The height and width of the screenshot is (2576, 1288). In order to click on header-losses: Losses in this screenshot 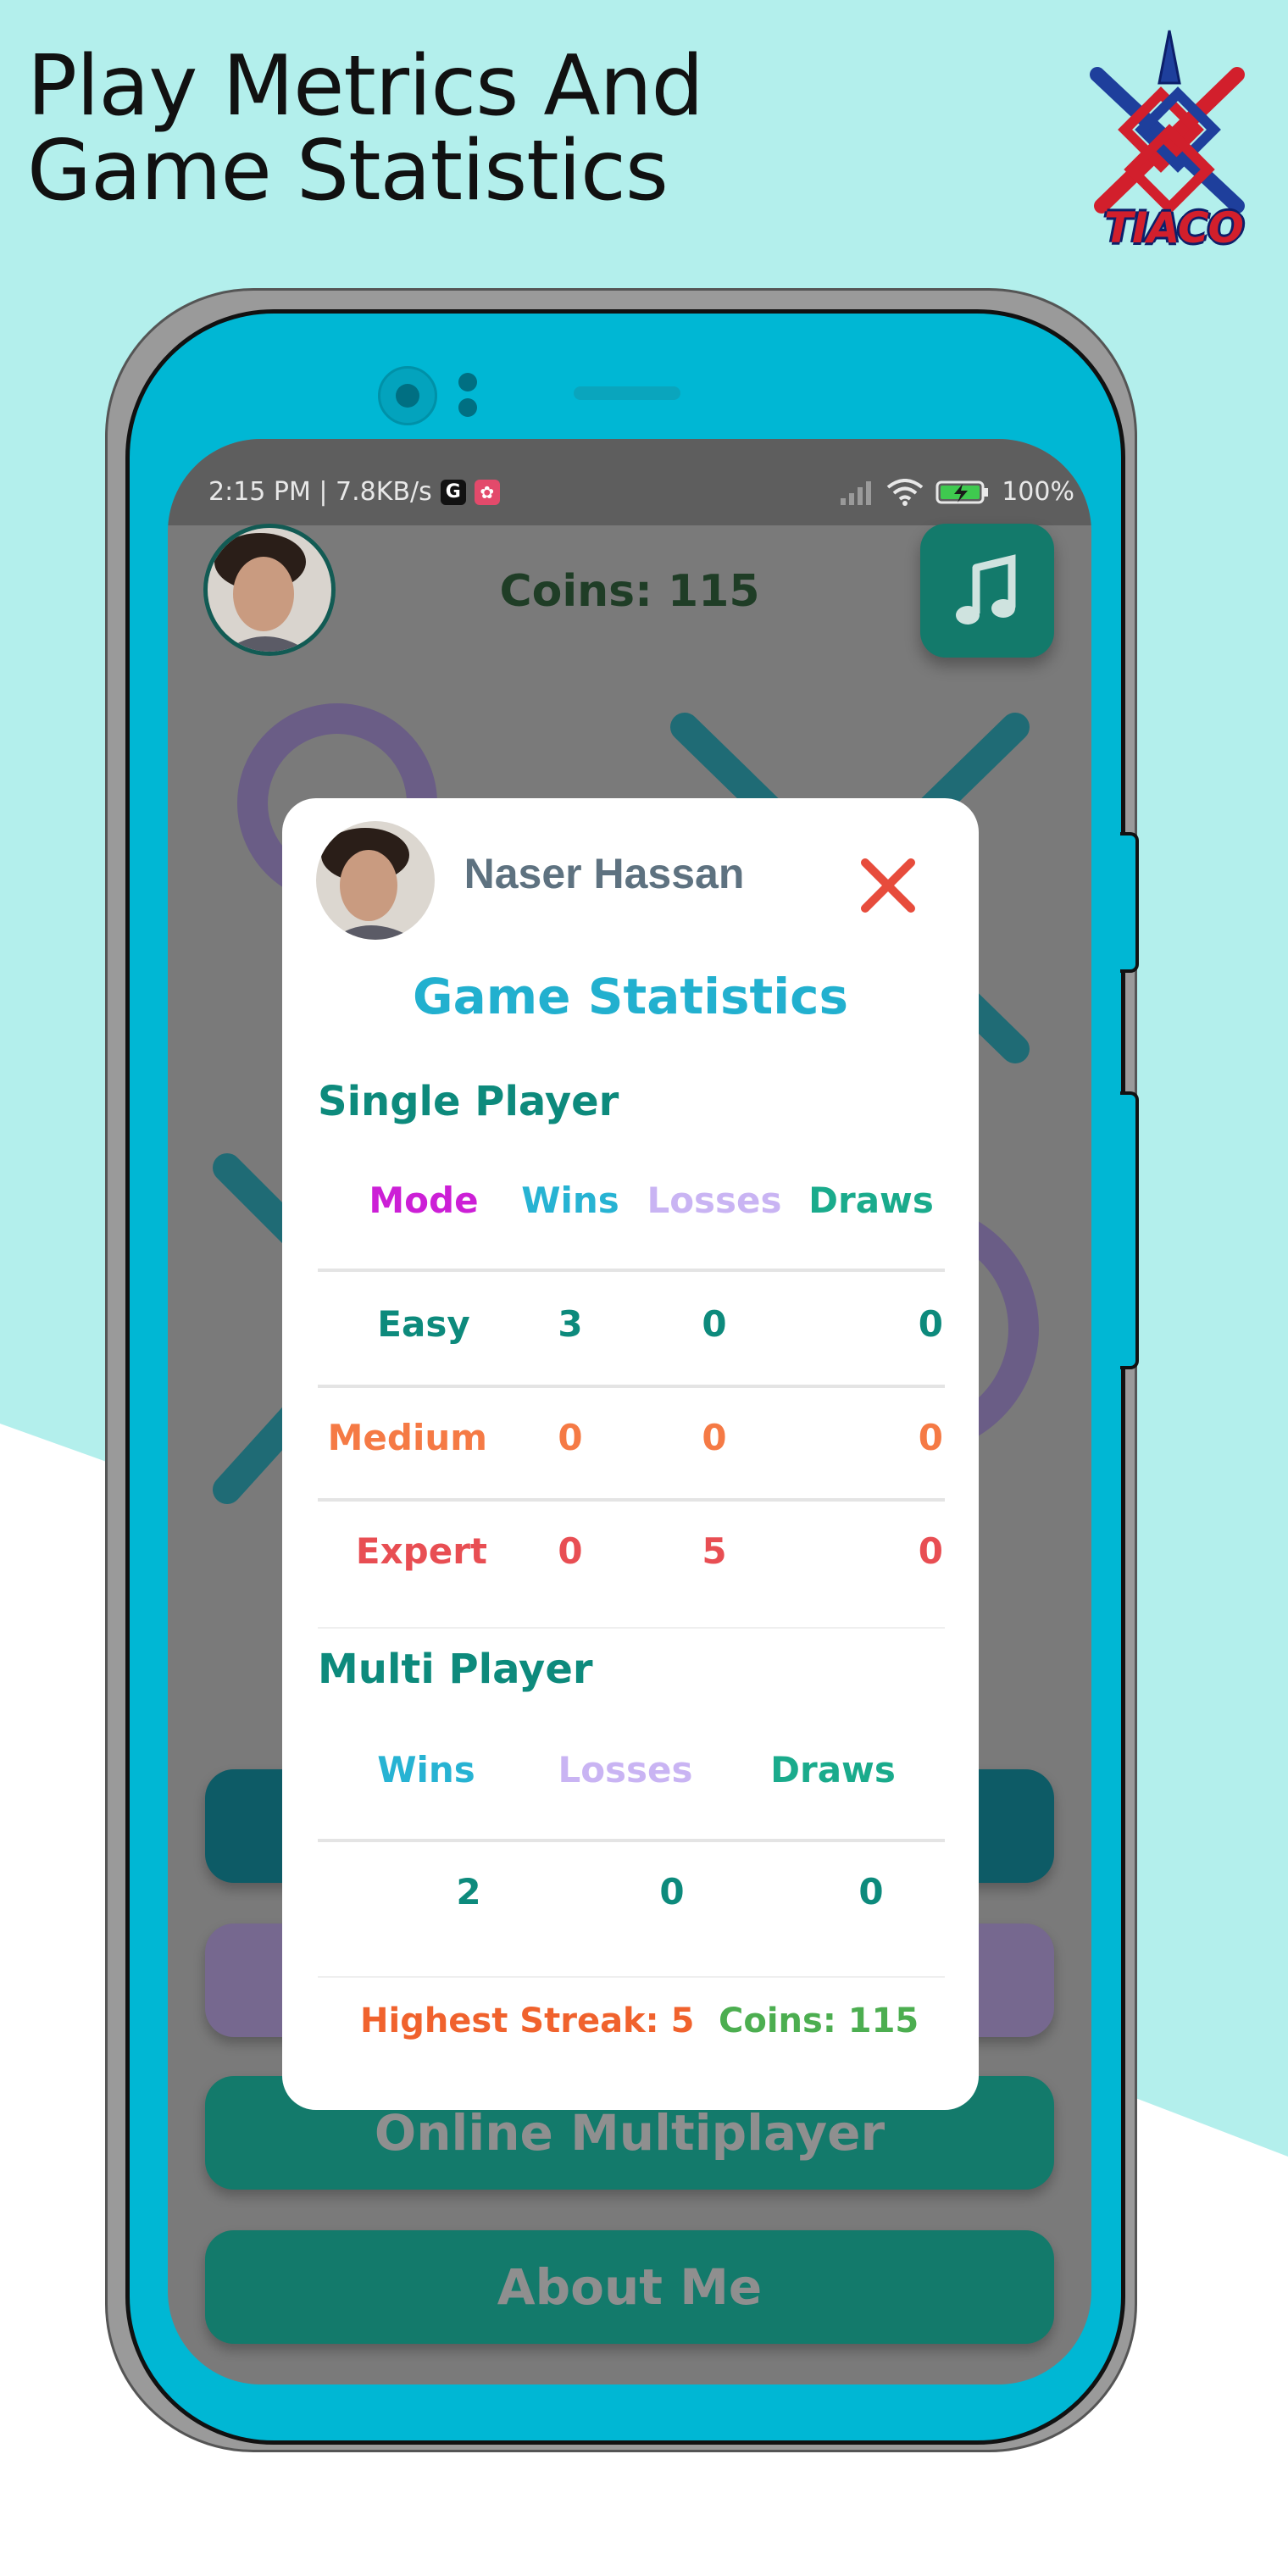, I will do `click(714, 1200)`.